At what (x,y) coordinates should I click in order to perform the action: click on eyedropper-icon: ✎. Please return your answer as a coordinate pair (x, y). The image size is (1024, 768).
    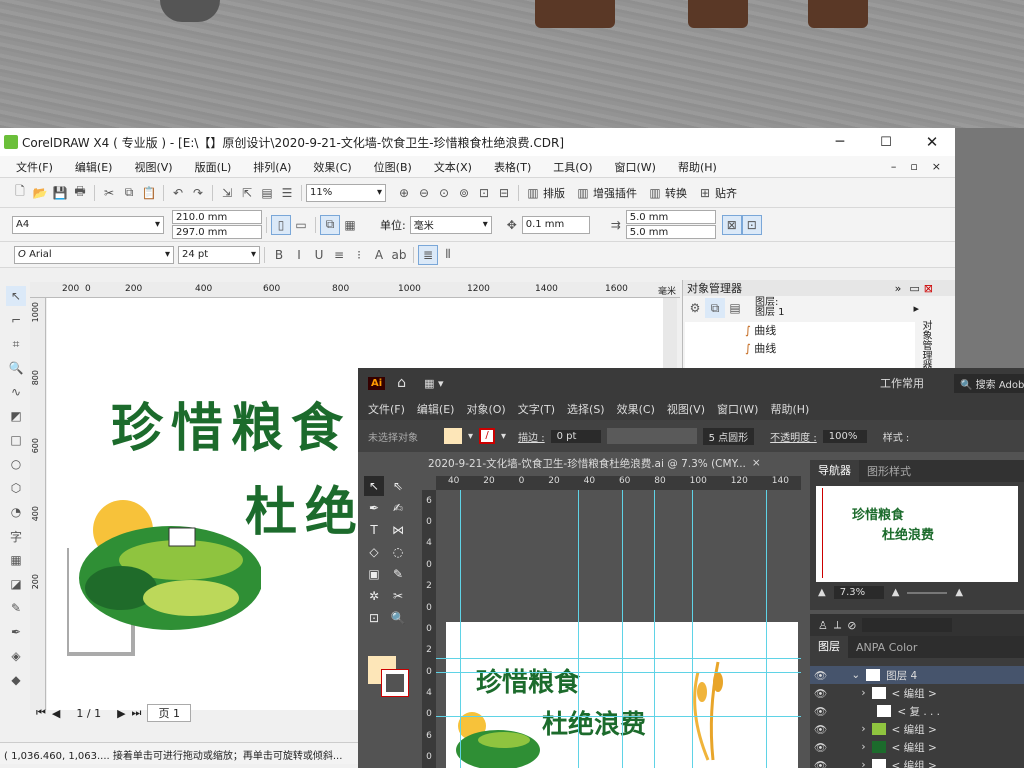
    Looking at the image, I should click on (16, 608).